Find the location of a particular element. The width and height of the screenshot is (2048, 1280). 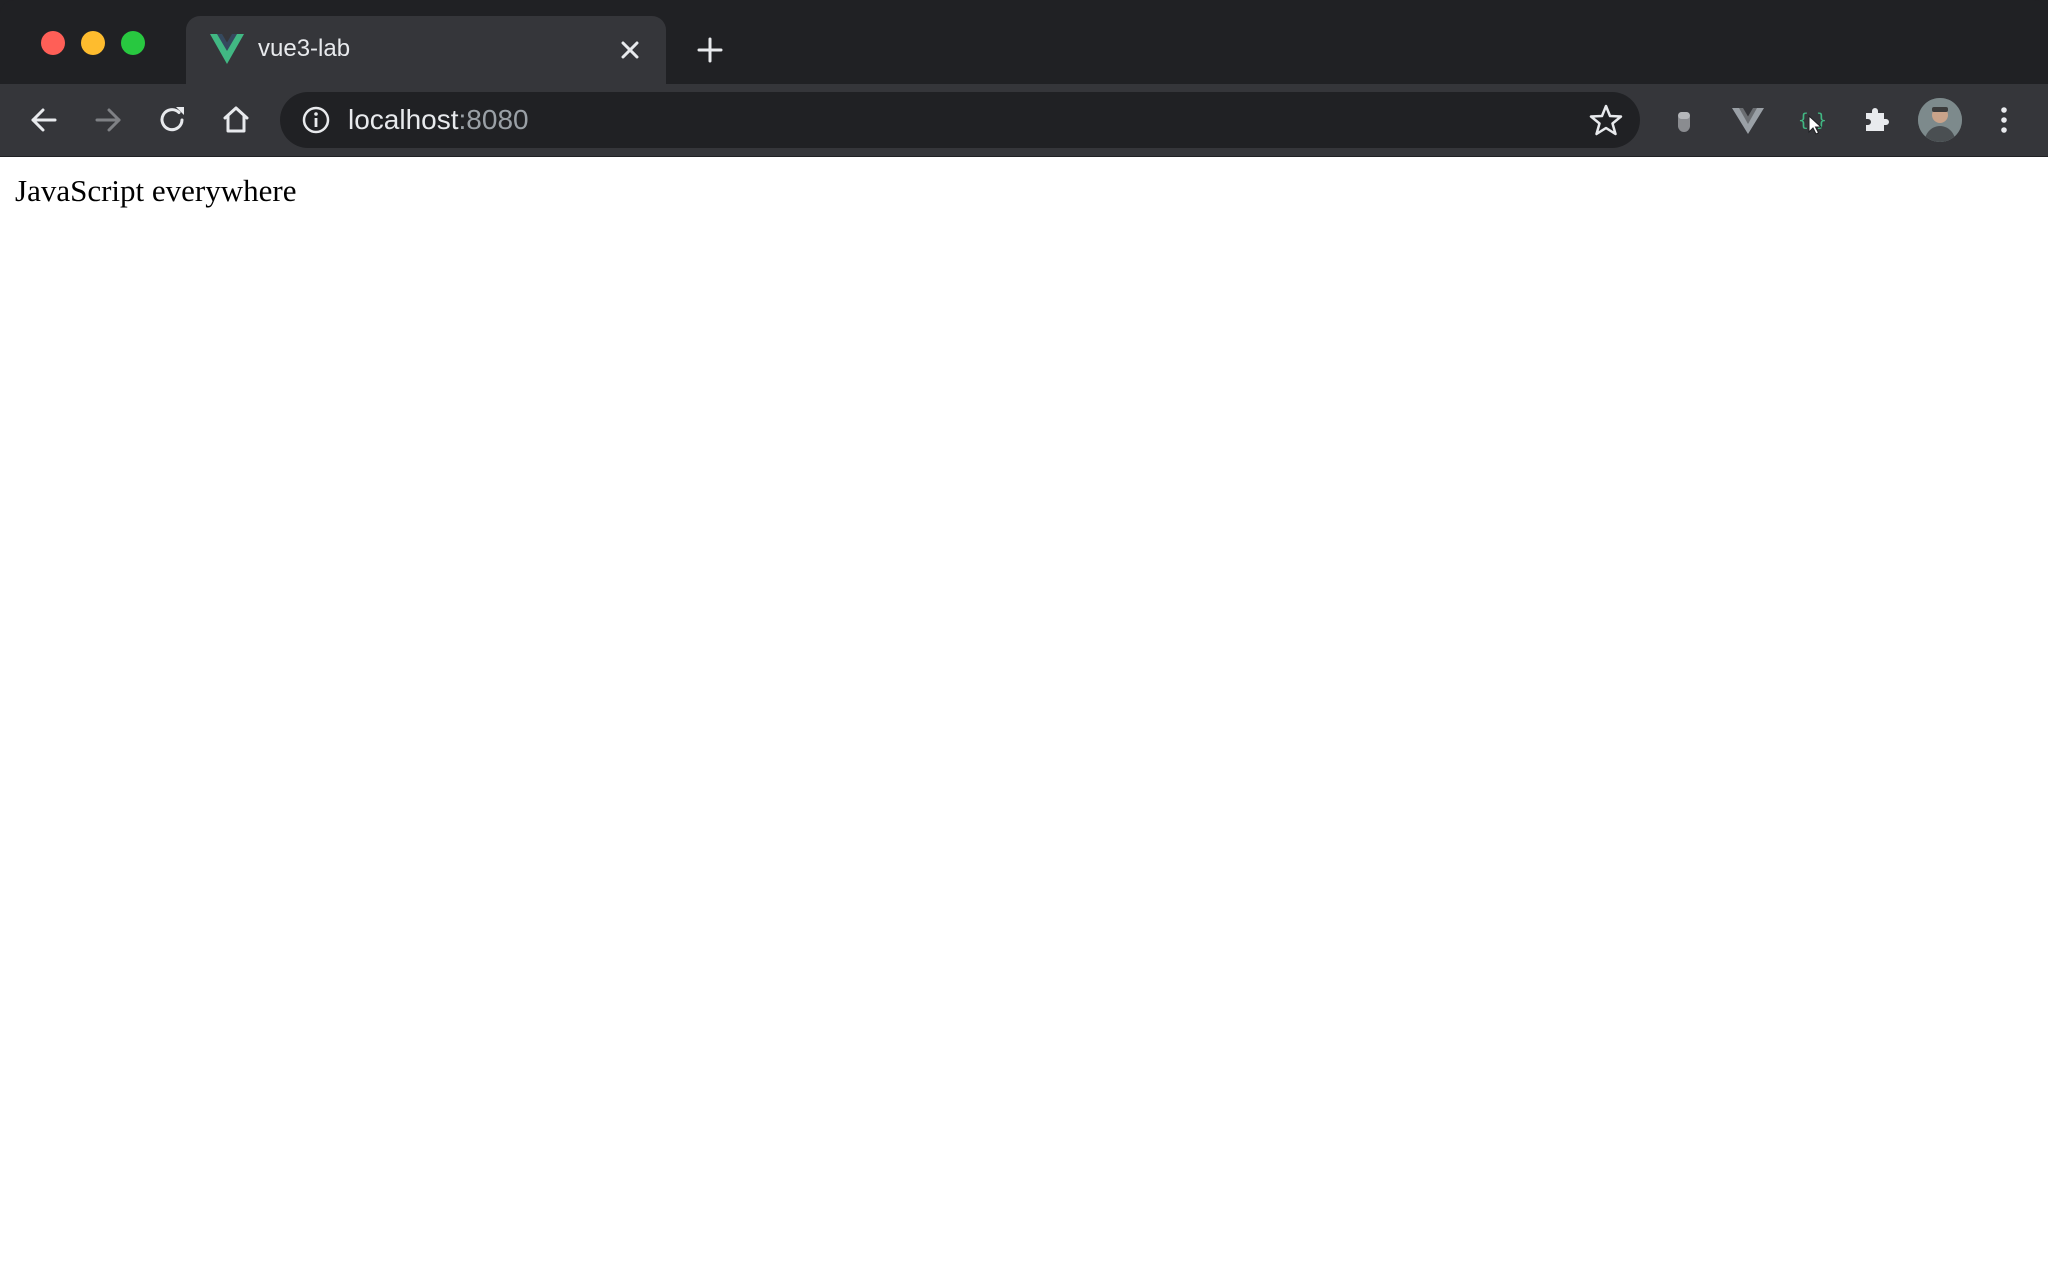

url-port: :8080 is located at coordinates (493, 119).